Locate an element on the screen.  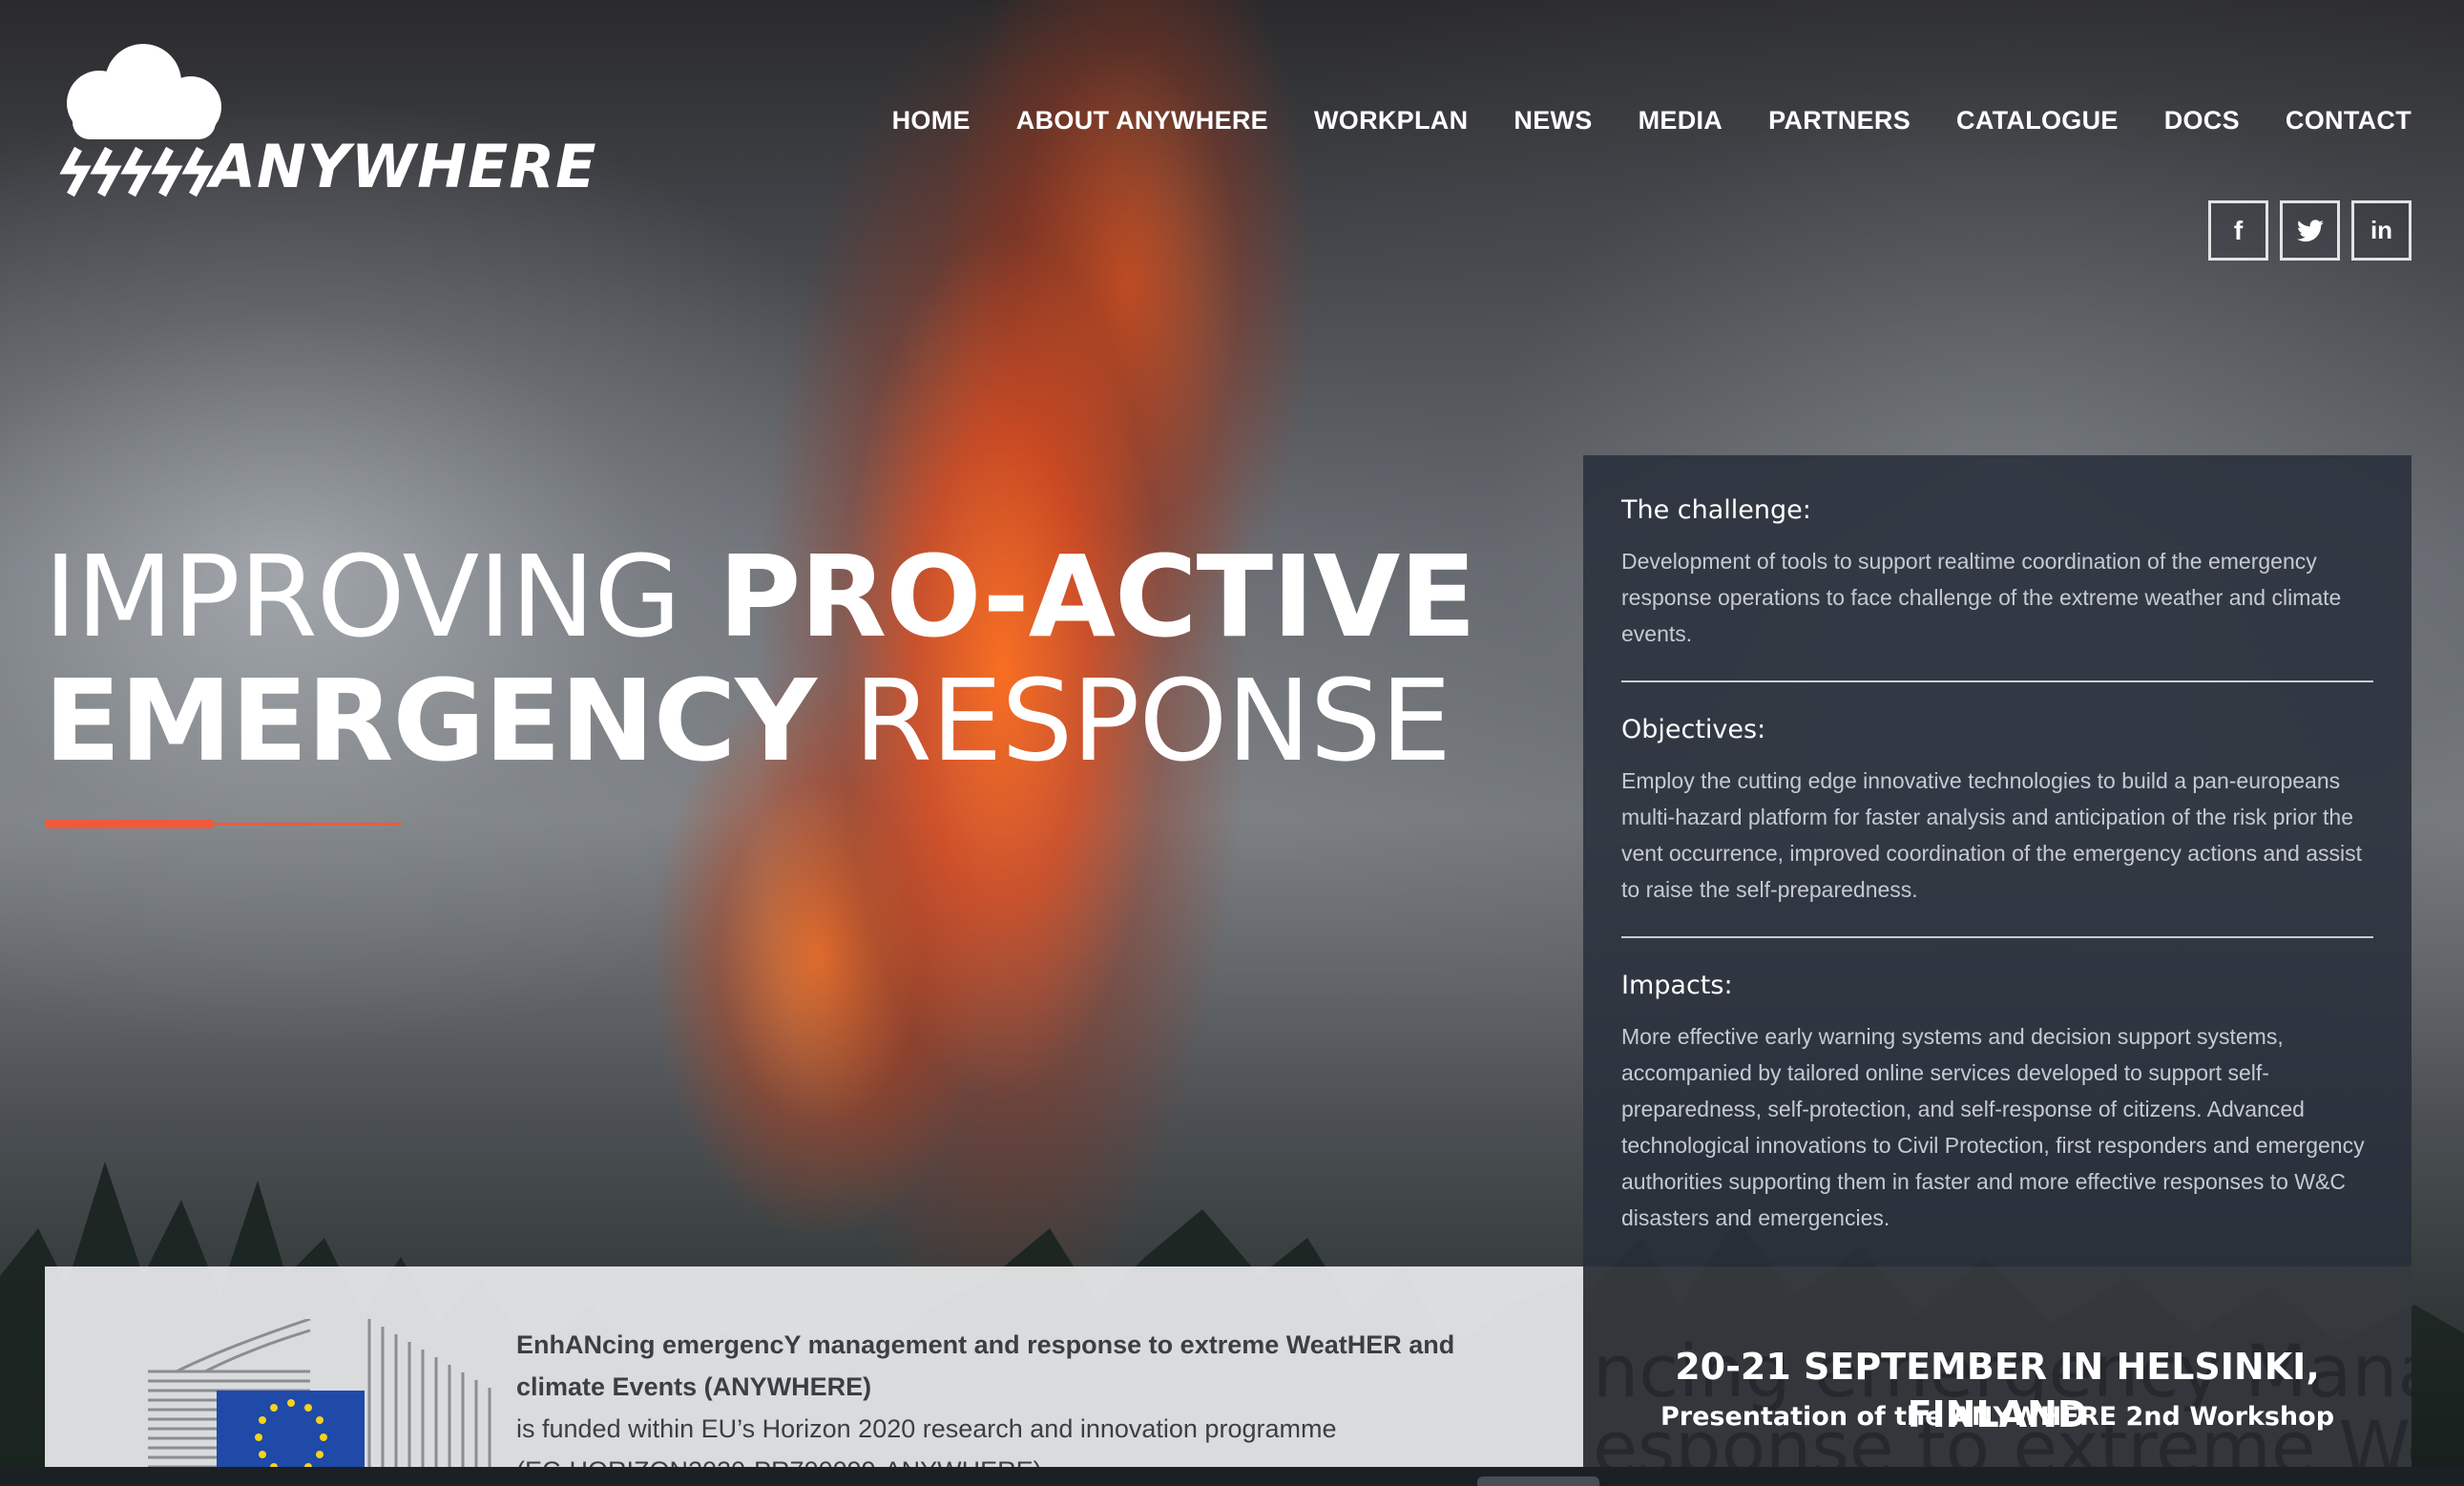
nav-home: HOME is located at coordinates (932, 120).